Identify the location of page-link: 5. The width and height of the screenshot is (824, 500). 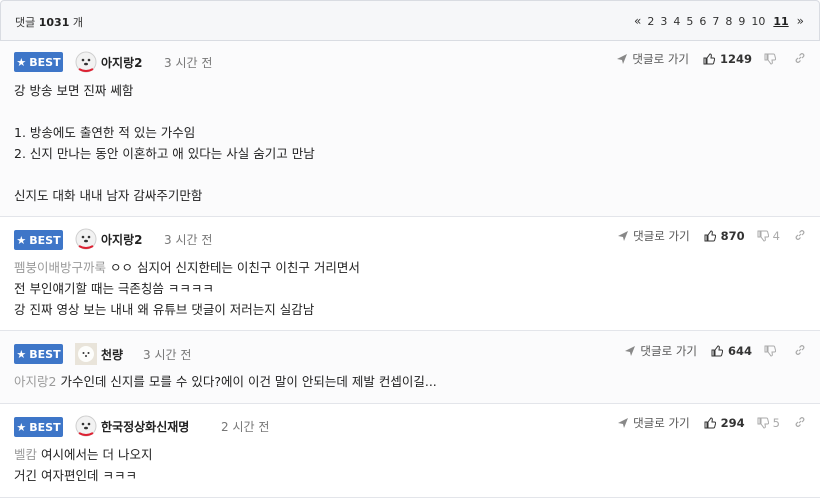
(689, 21).